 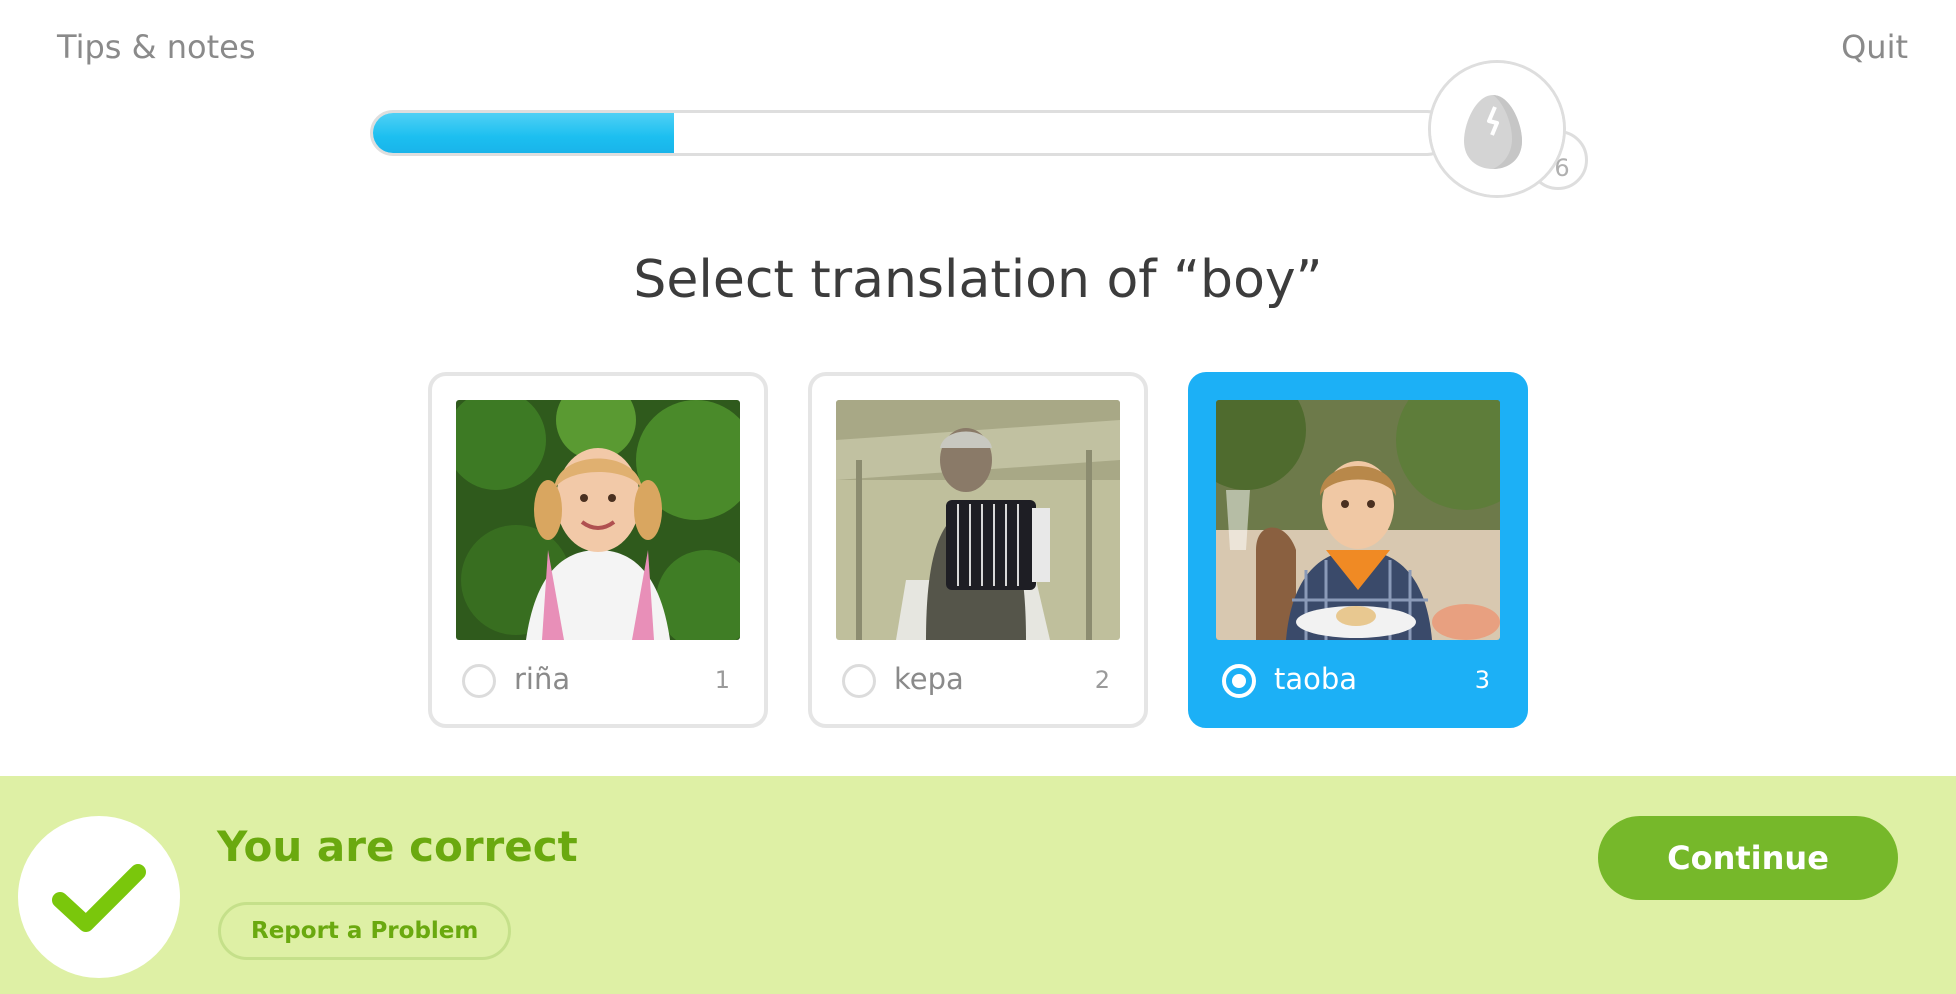 I want to click on option-key: 1, so click(x=722, y=680).